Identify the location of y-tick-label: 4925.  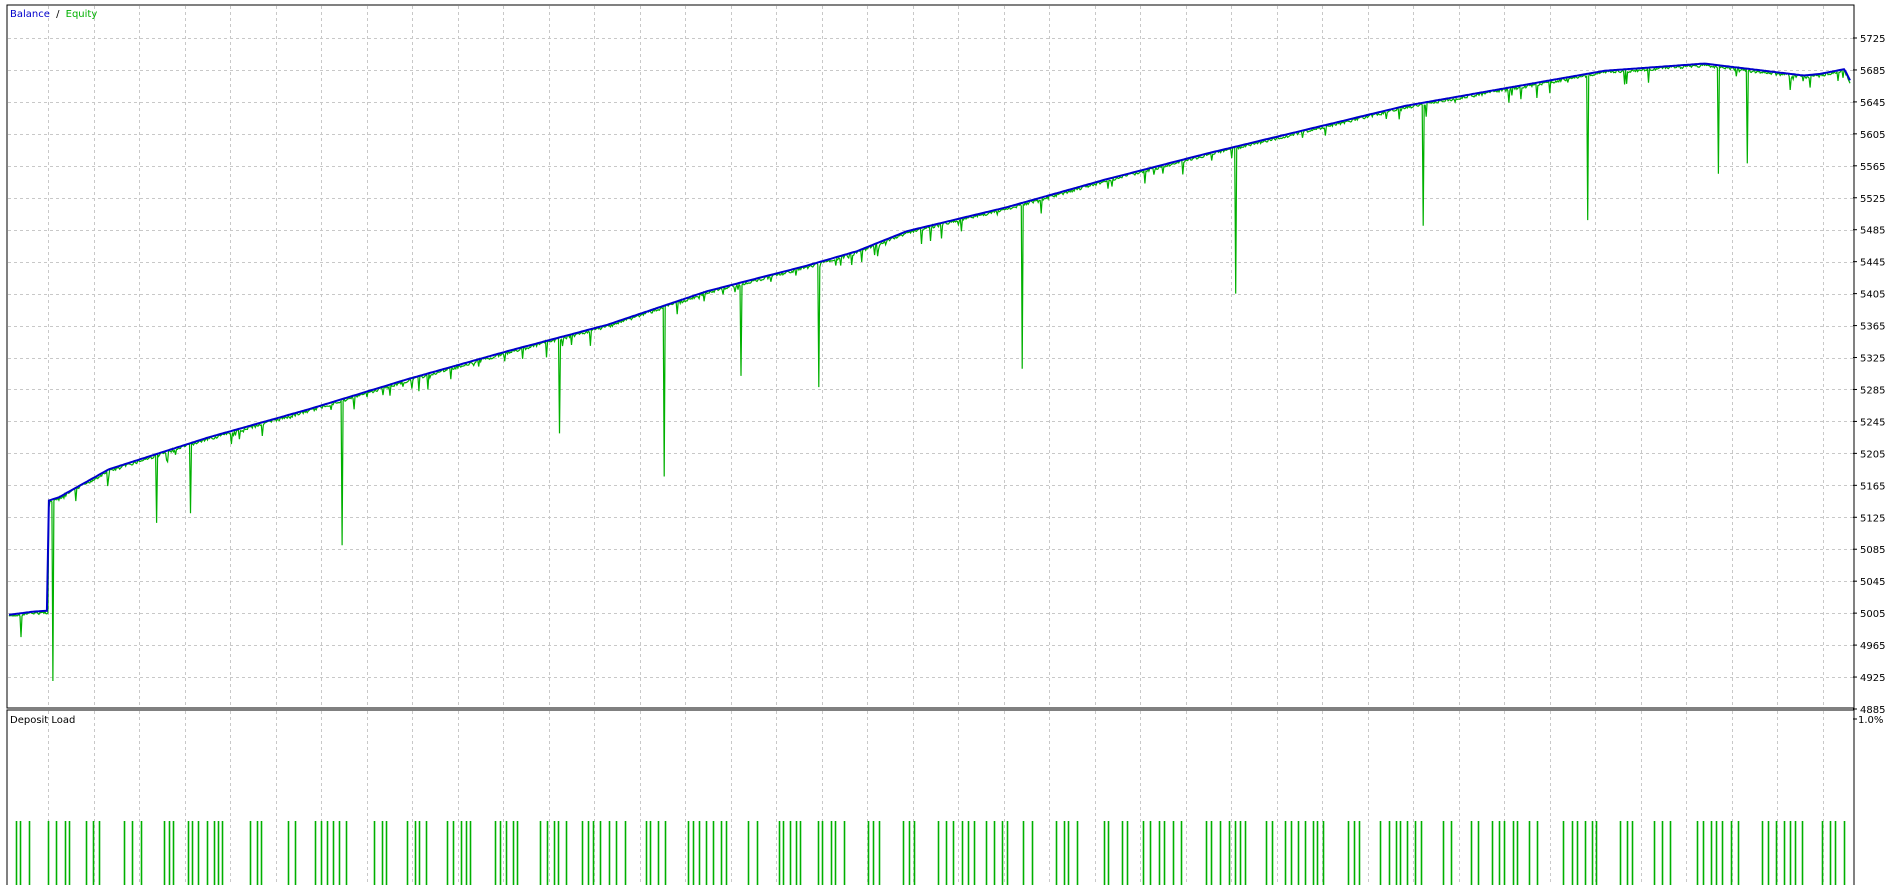
(1872, 678).